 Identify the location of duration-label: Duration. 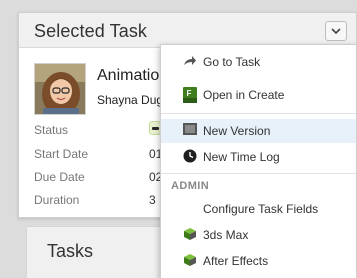
(57, 200).